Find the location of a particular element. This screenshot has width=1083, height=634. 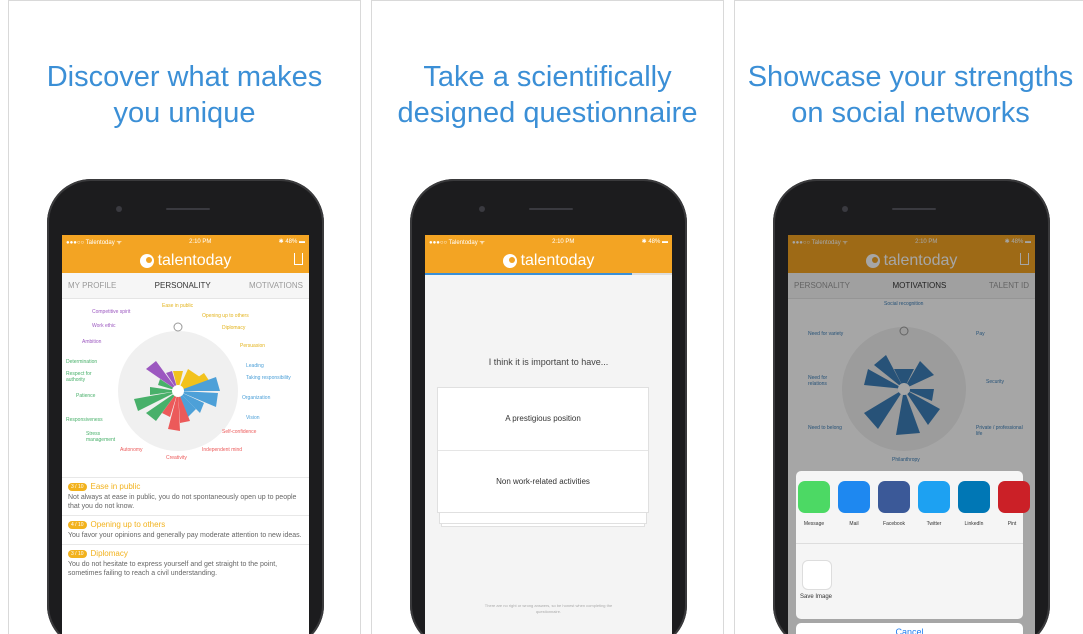

answer-option: Non work-related activities is located at coordinates (543, 481).